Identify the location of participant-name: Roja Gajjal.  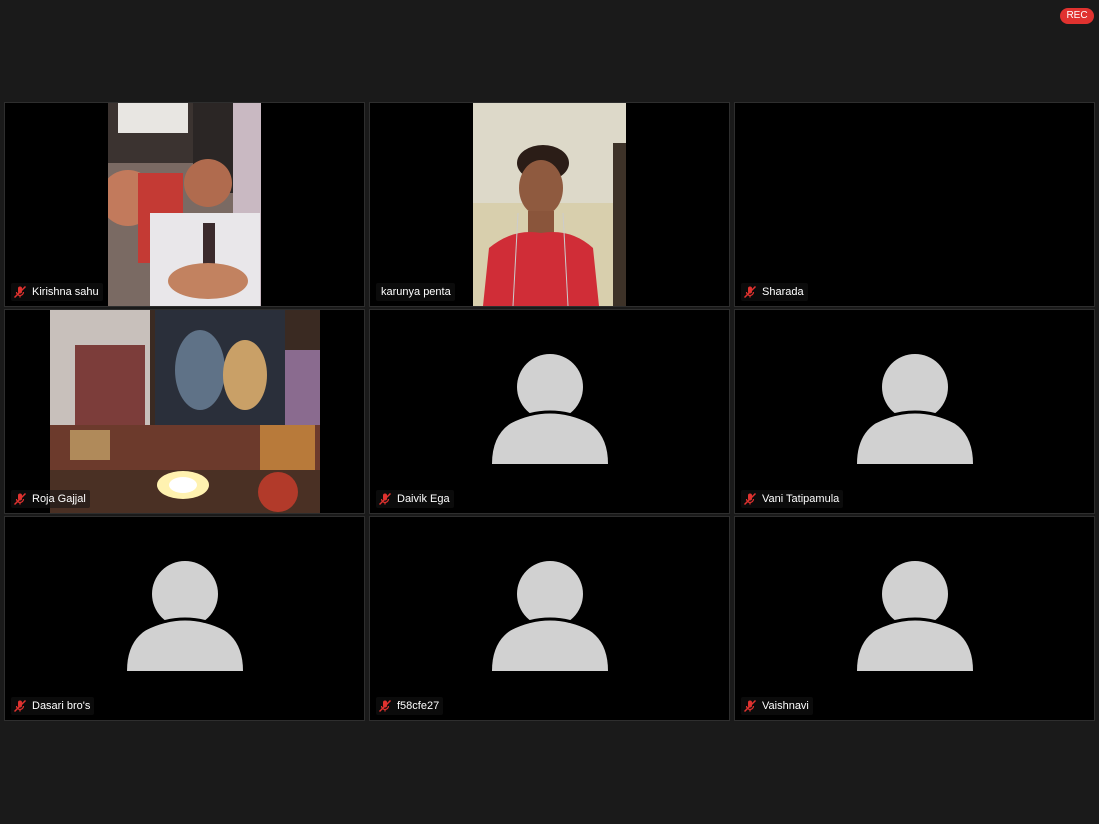
(59, 499).